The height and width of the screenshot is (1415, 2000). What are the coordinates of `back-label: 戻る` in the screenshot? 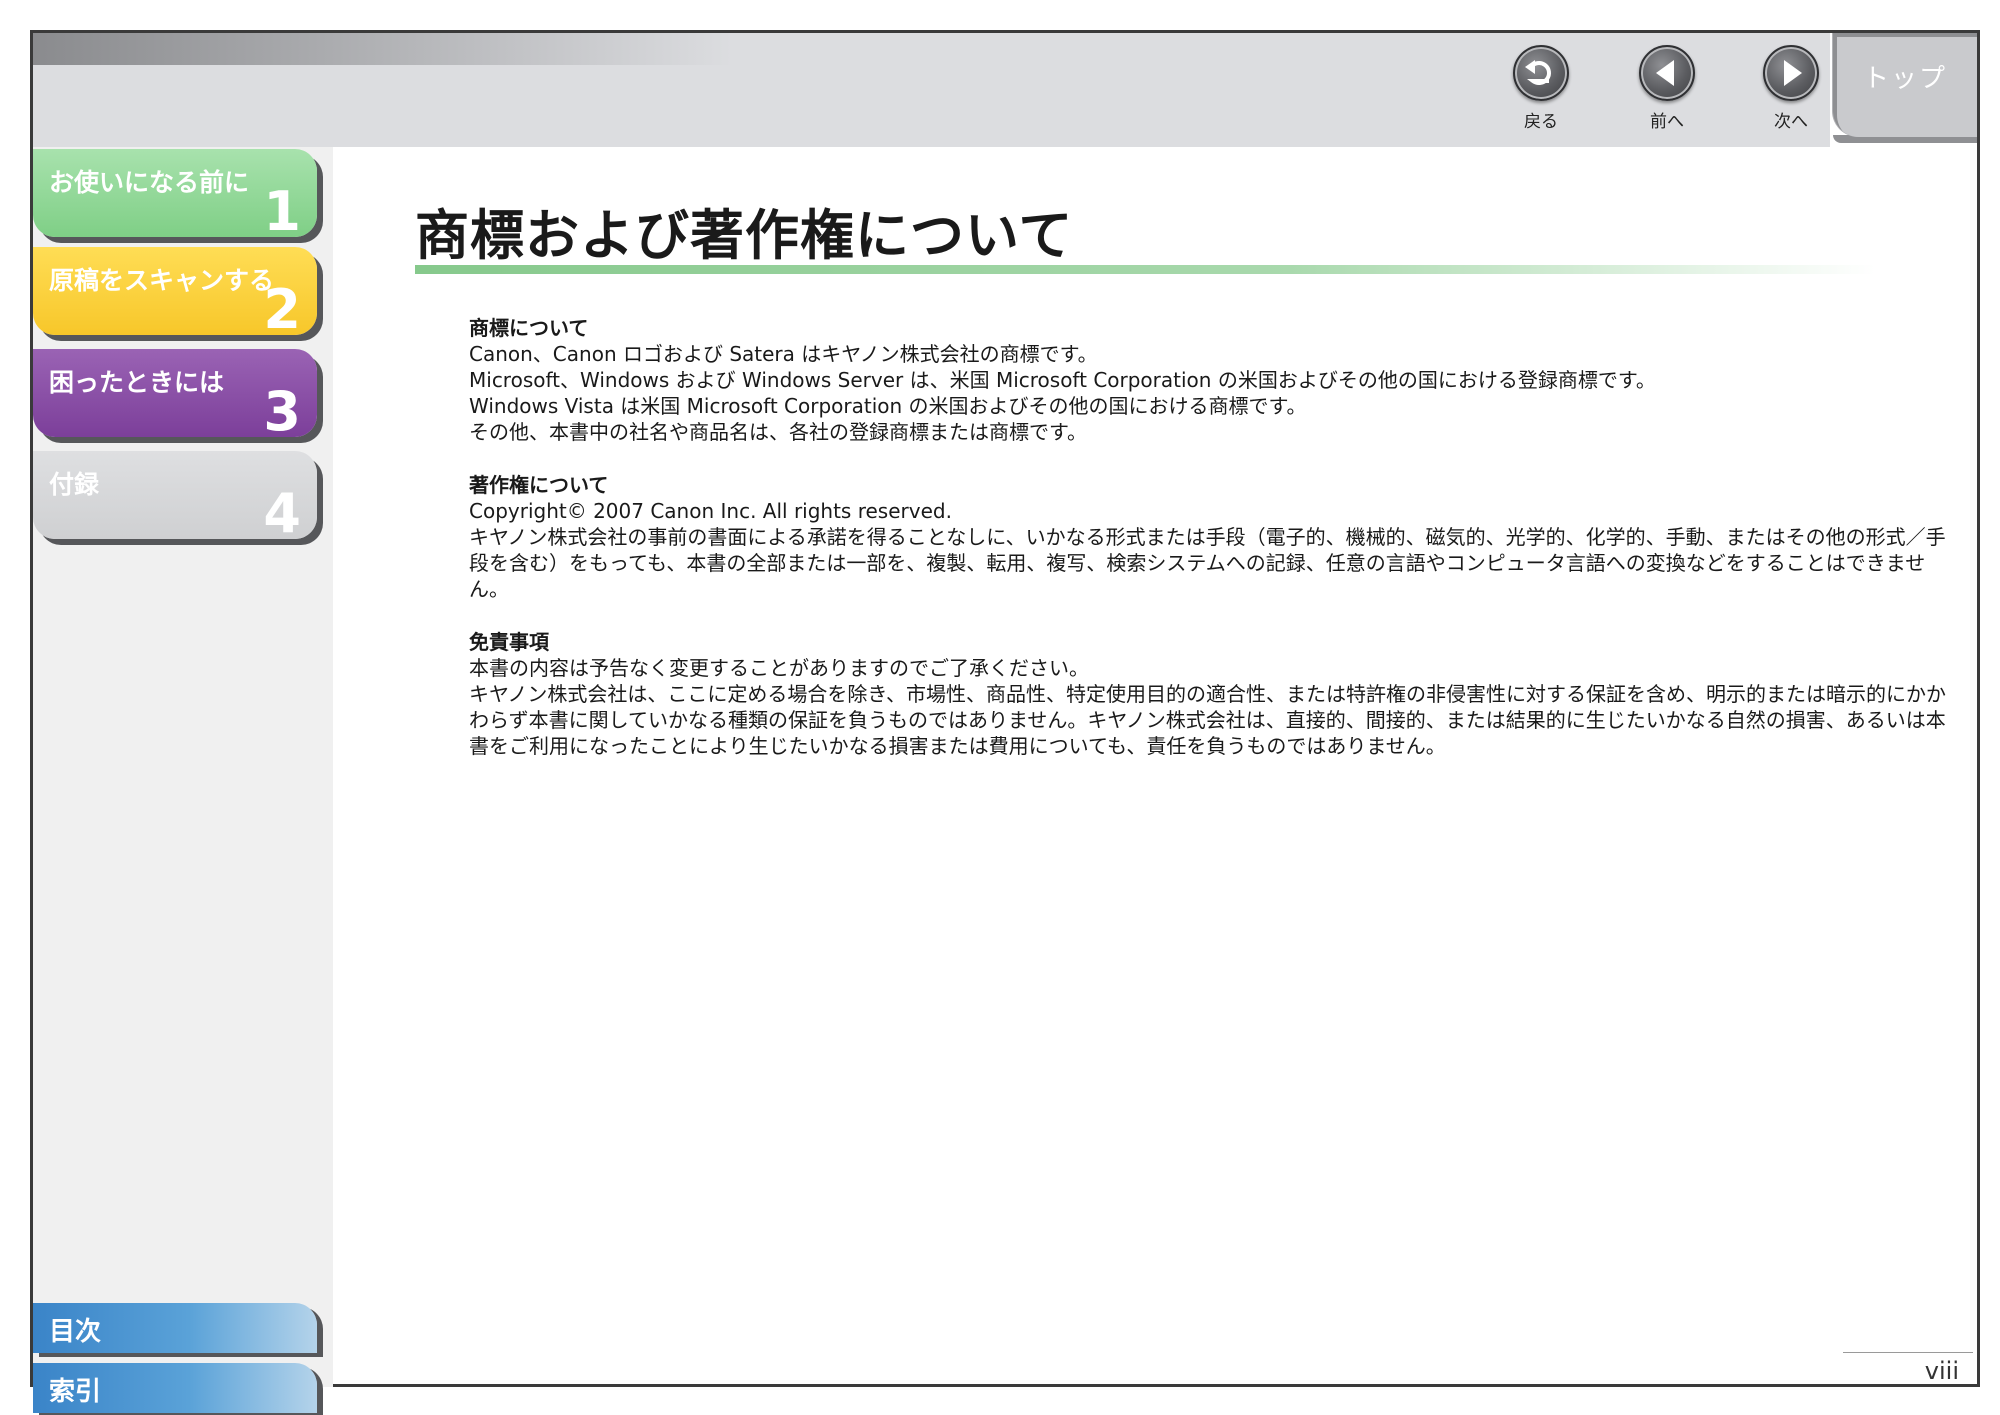 It's located at (1541, 122).